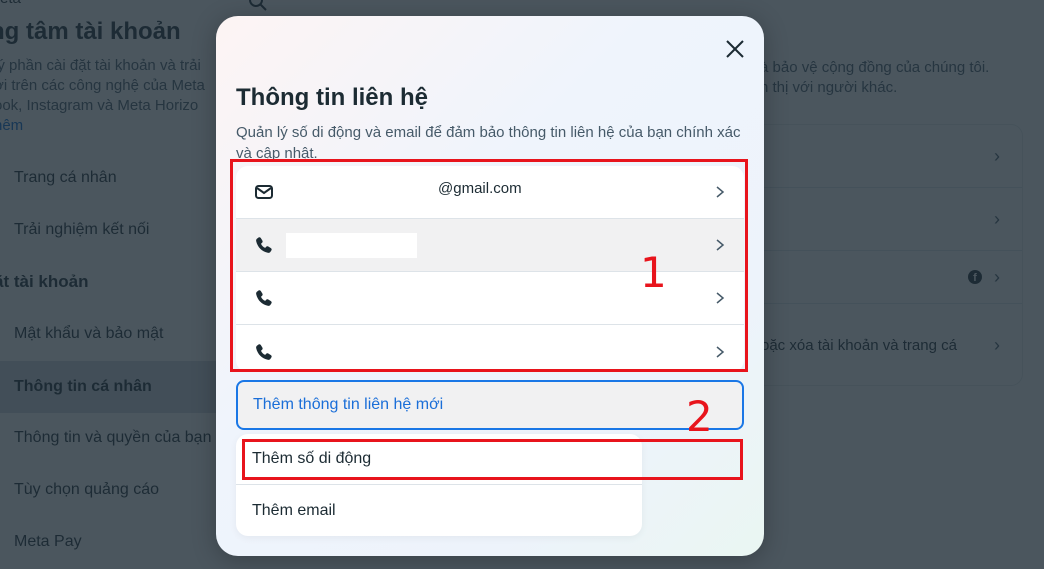 This screenshot has width=1044, height=569. Describe the element at coordinates (264, 192) in the screenshot. I see `mail-icon` at that location.